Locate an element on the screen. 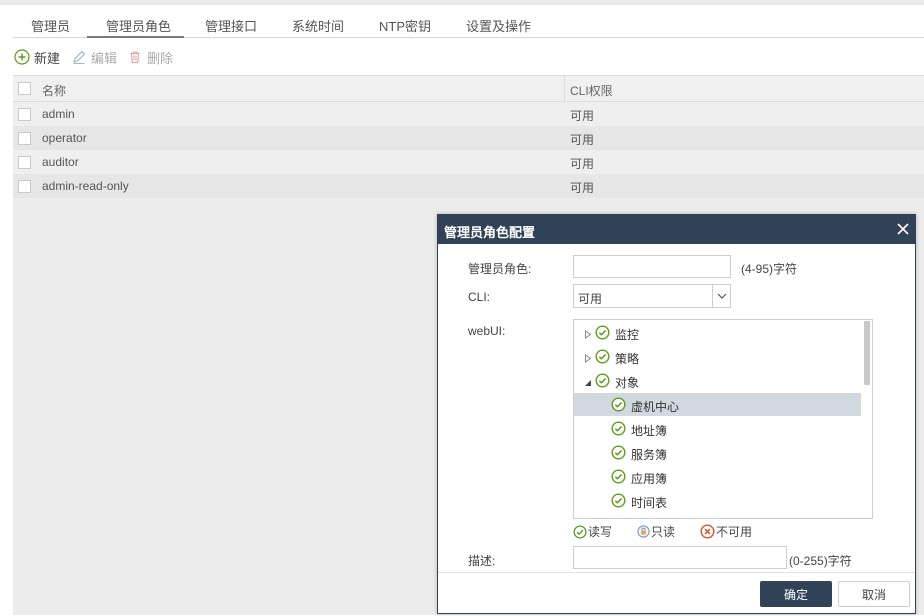 Image resolution: width=924 pixels, height=616 pixels. chevron-down-icon is located at coordinates (721, 296).